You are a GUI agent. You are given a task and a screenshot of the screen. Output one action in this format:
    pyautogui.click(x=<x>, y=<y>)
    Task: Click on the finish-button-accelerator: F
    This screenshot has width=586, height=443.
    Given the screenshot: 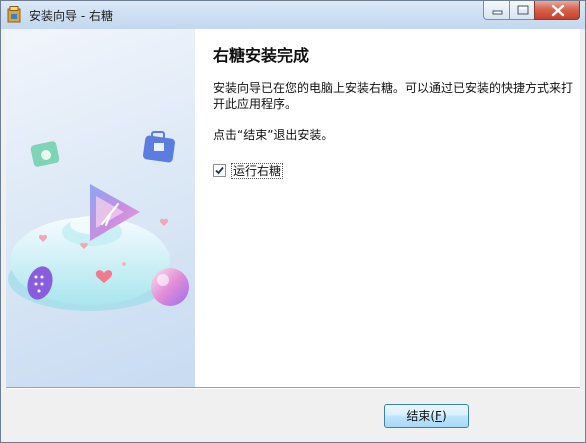 What is the action you would take?
    pyautogui.click(x=438, y=416)
    